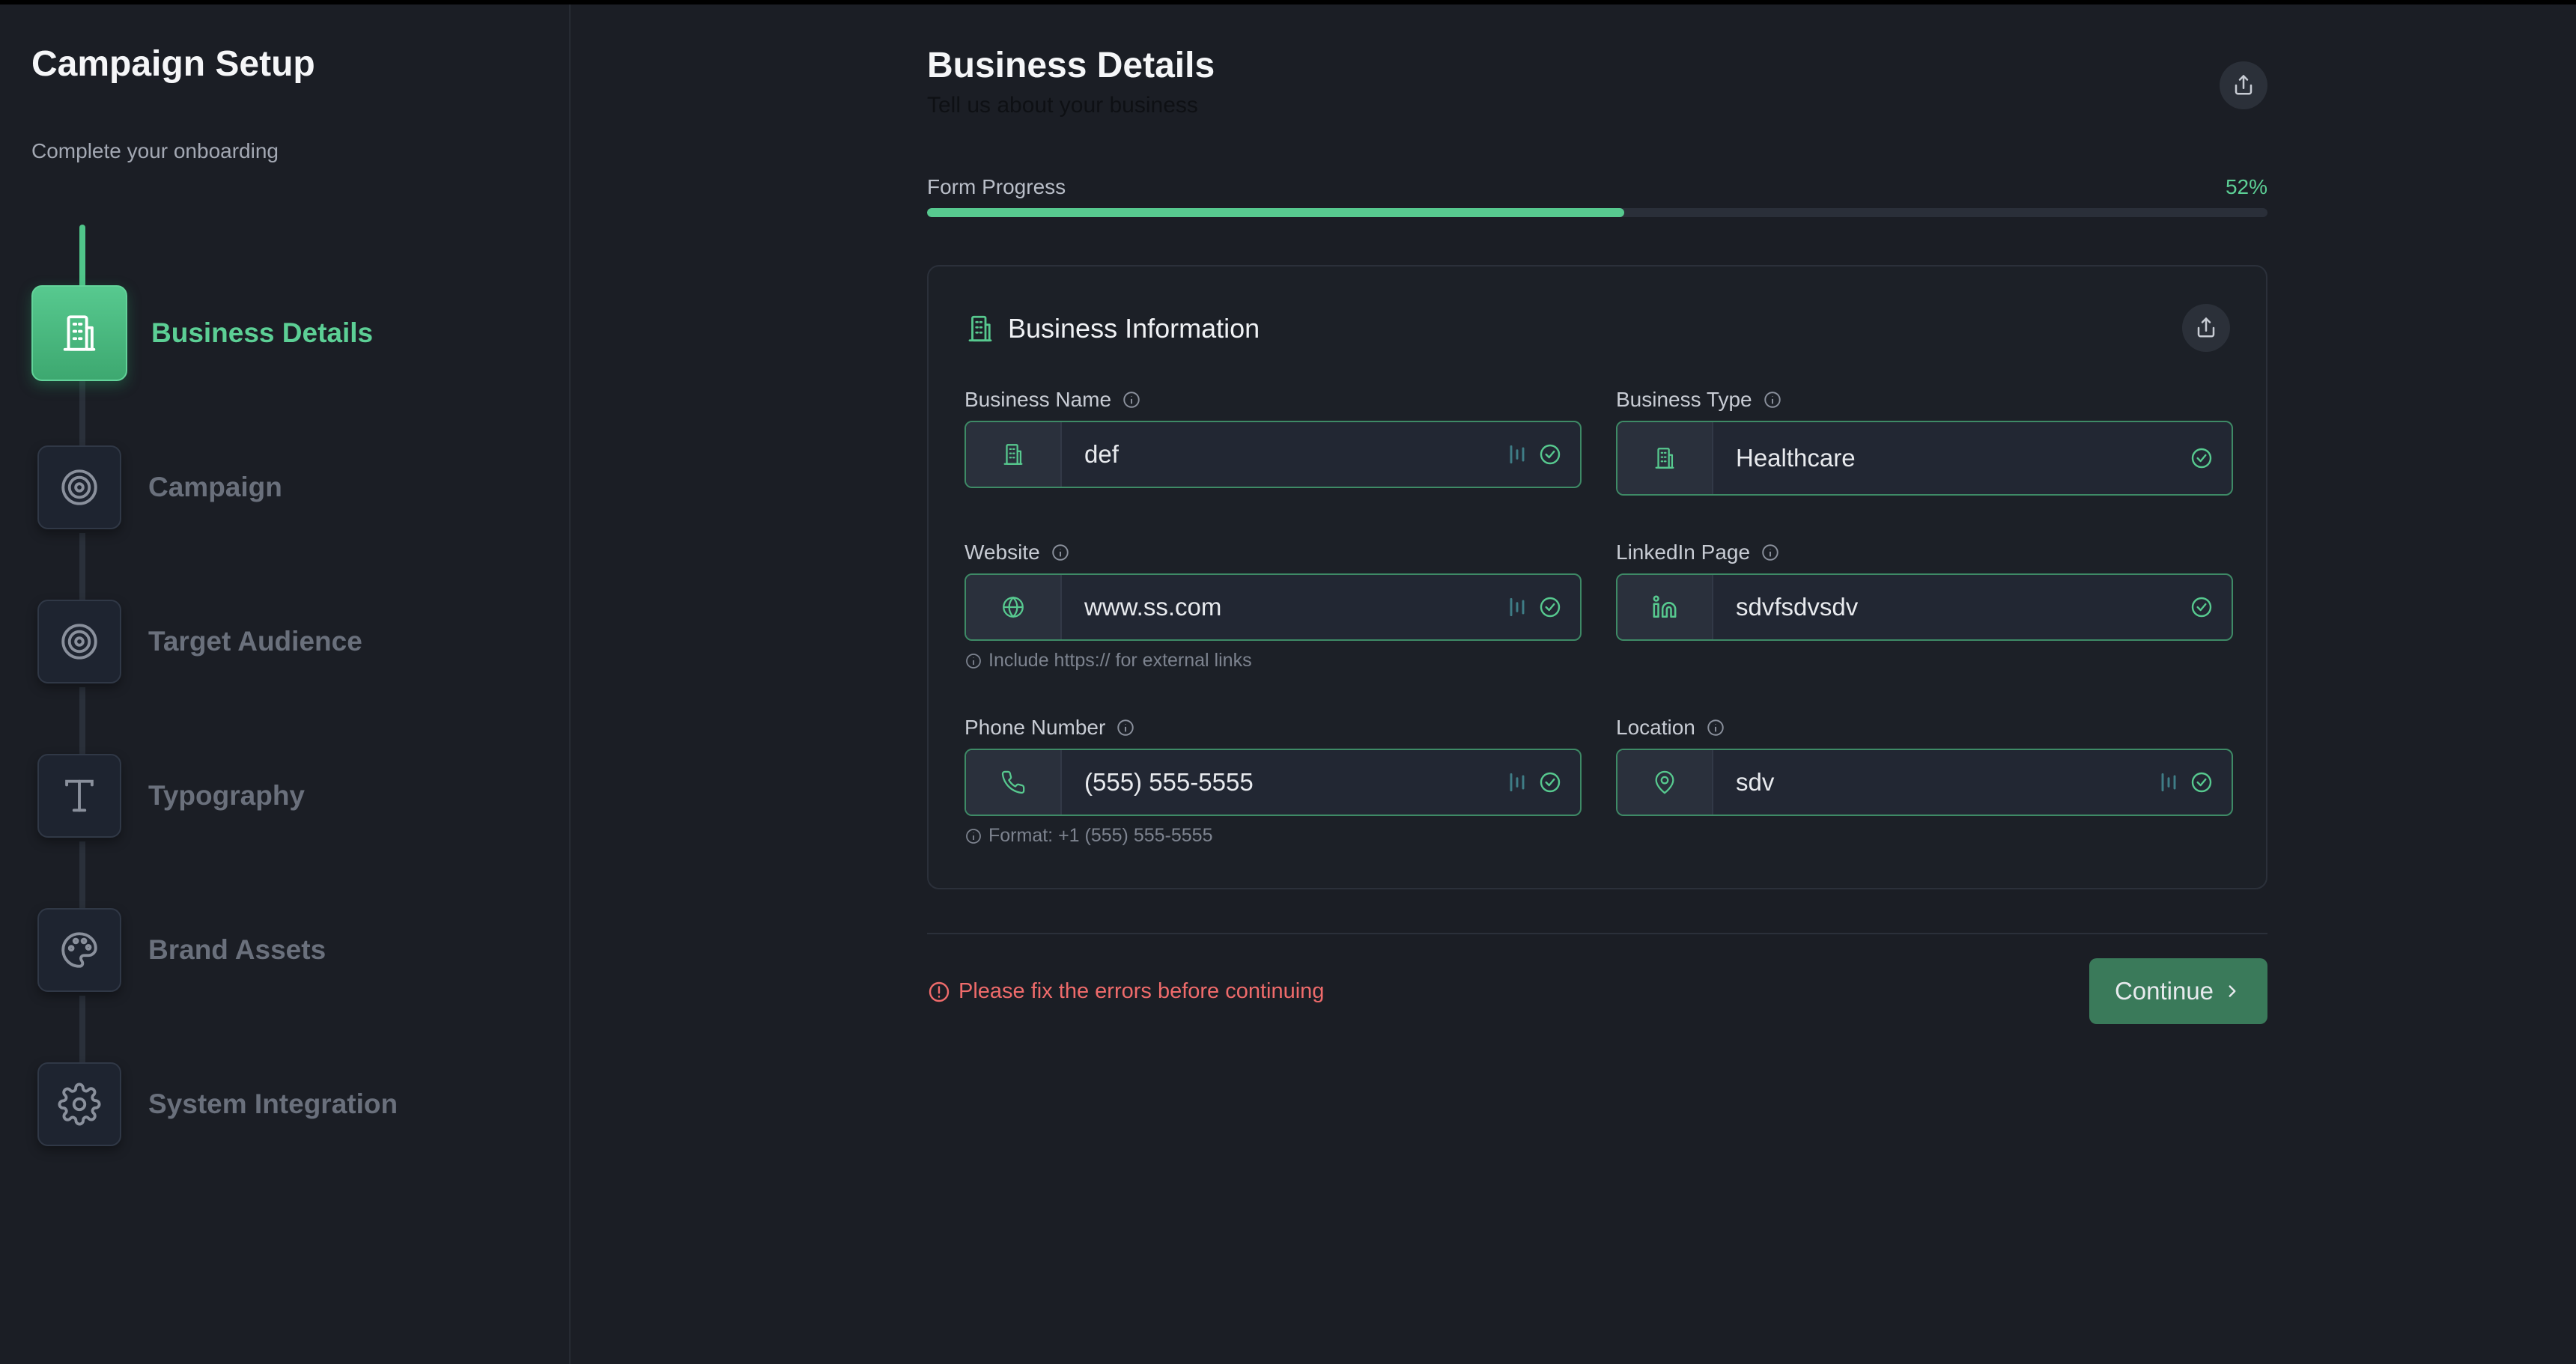 The image size is (2576, 1364). Describe the element at coordinates (996, 186) in the screenshot. I see `progress-label: Form Progress` at that location.